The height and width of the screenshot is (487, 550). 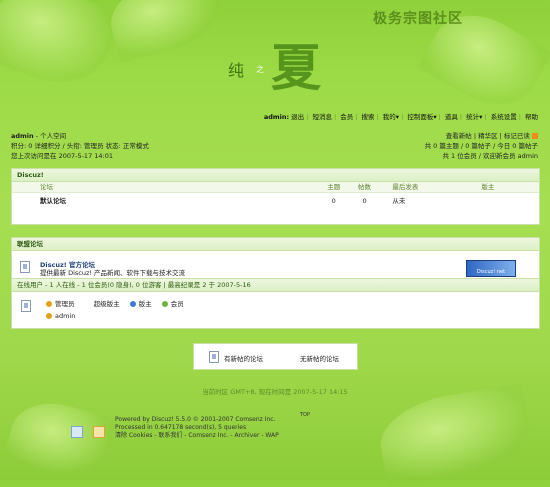 I want to click on online-legend: 管理员 超级版主 版主 会员, so click(x=115, y=303).